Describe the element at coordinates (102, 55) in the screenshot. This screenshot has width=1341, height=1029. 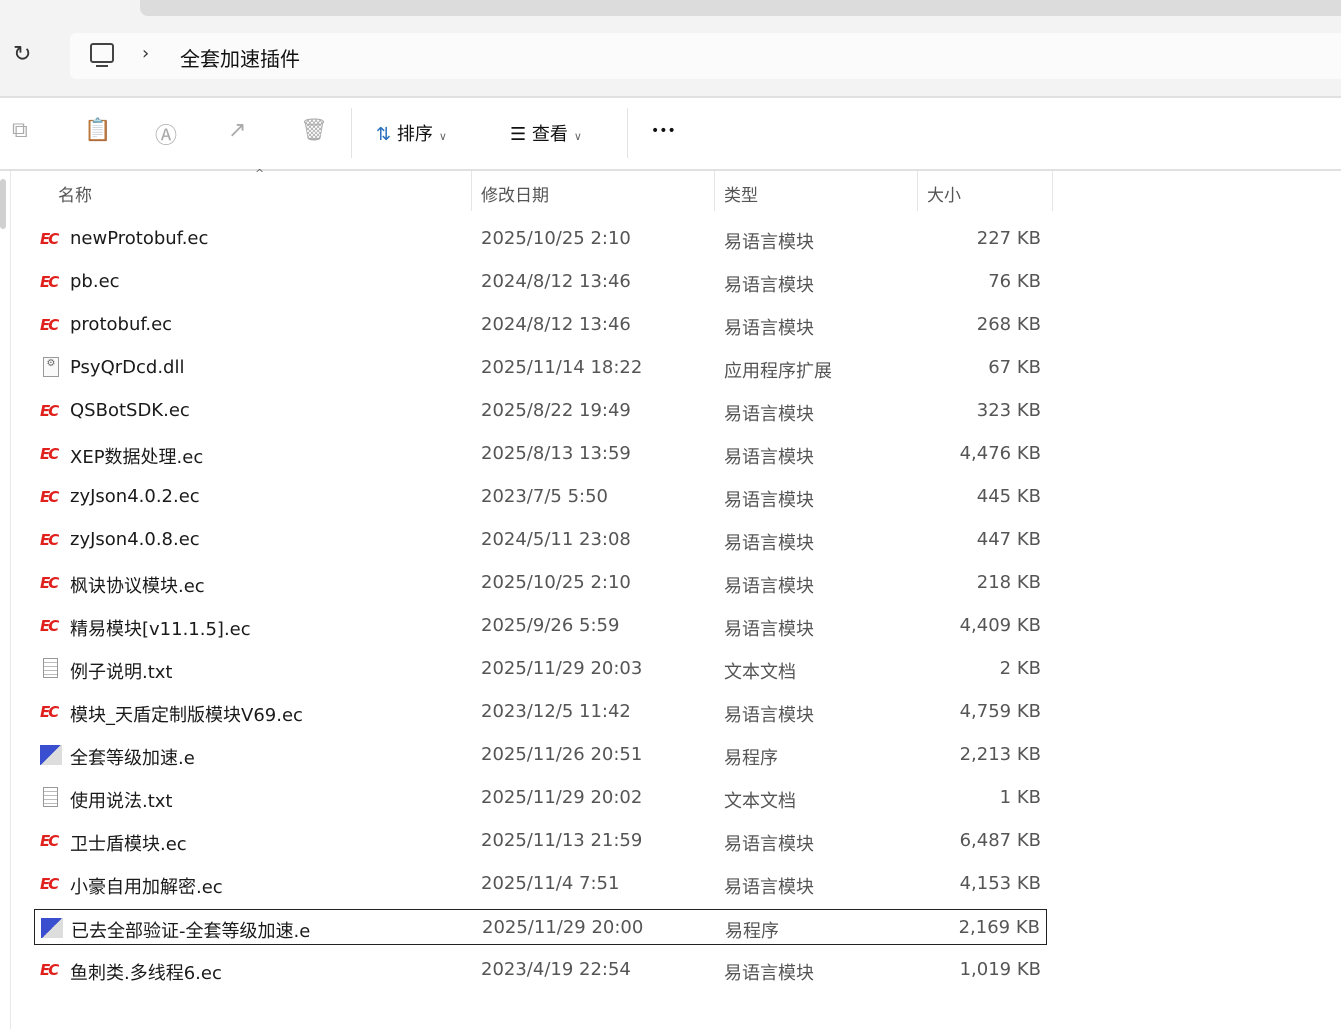
I see `computer-icon` at that location.